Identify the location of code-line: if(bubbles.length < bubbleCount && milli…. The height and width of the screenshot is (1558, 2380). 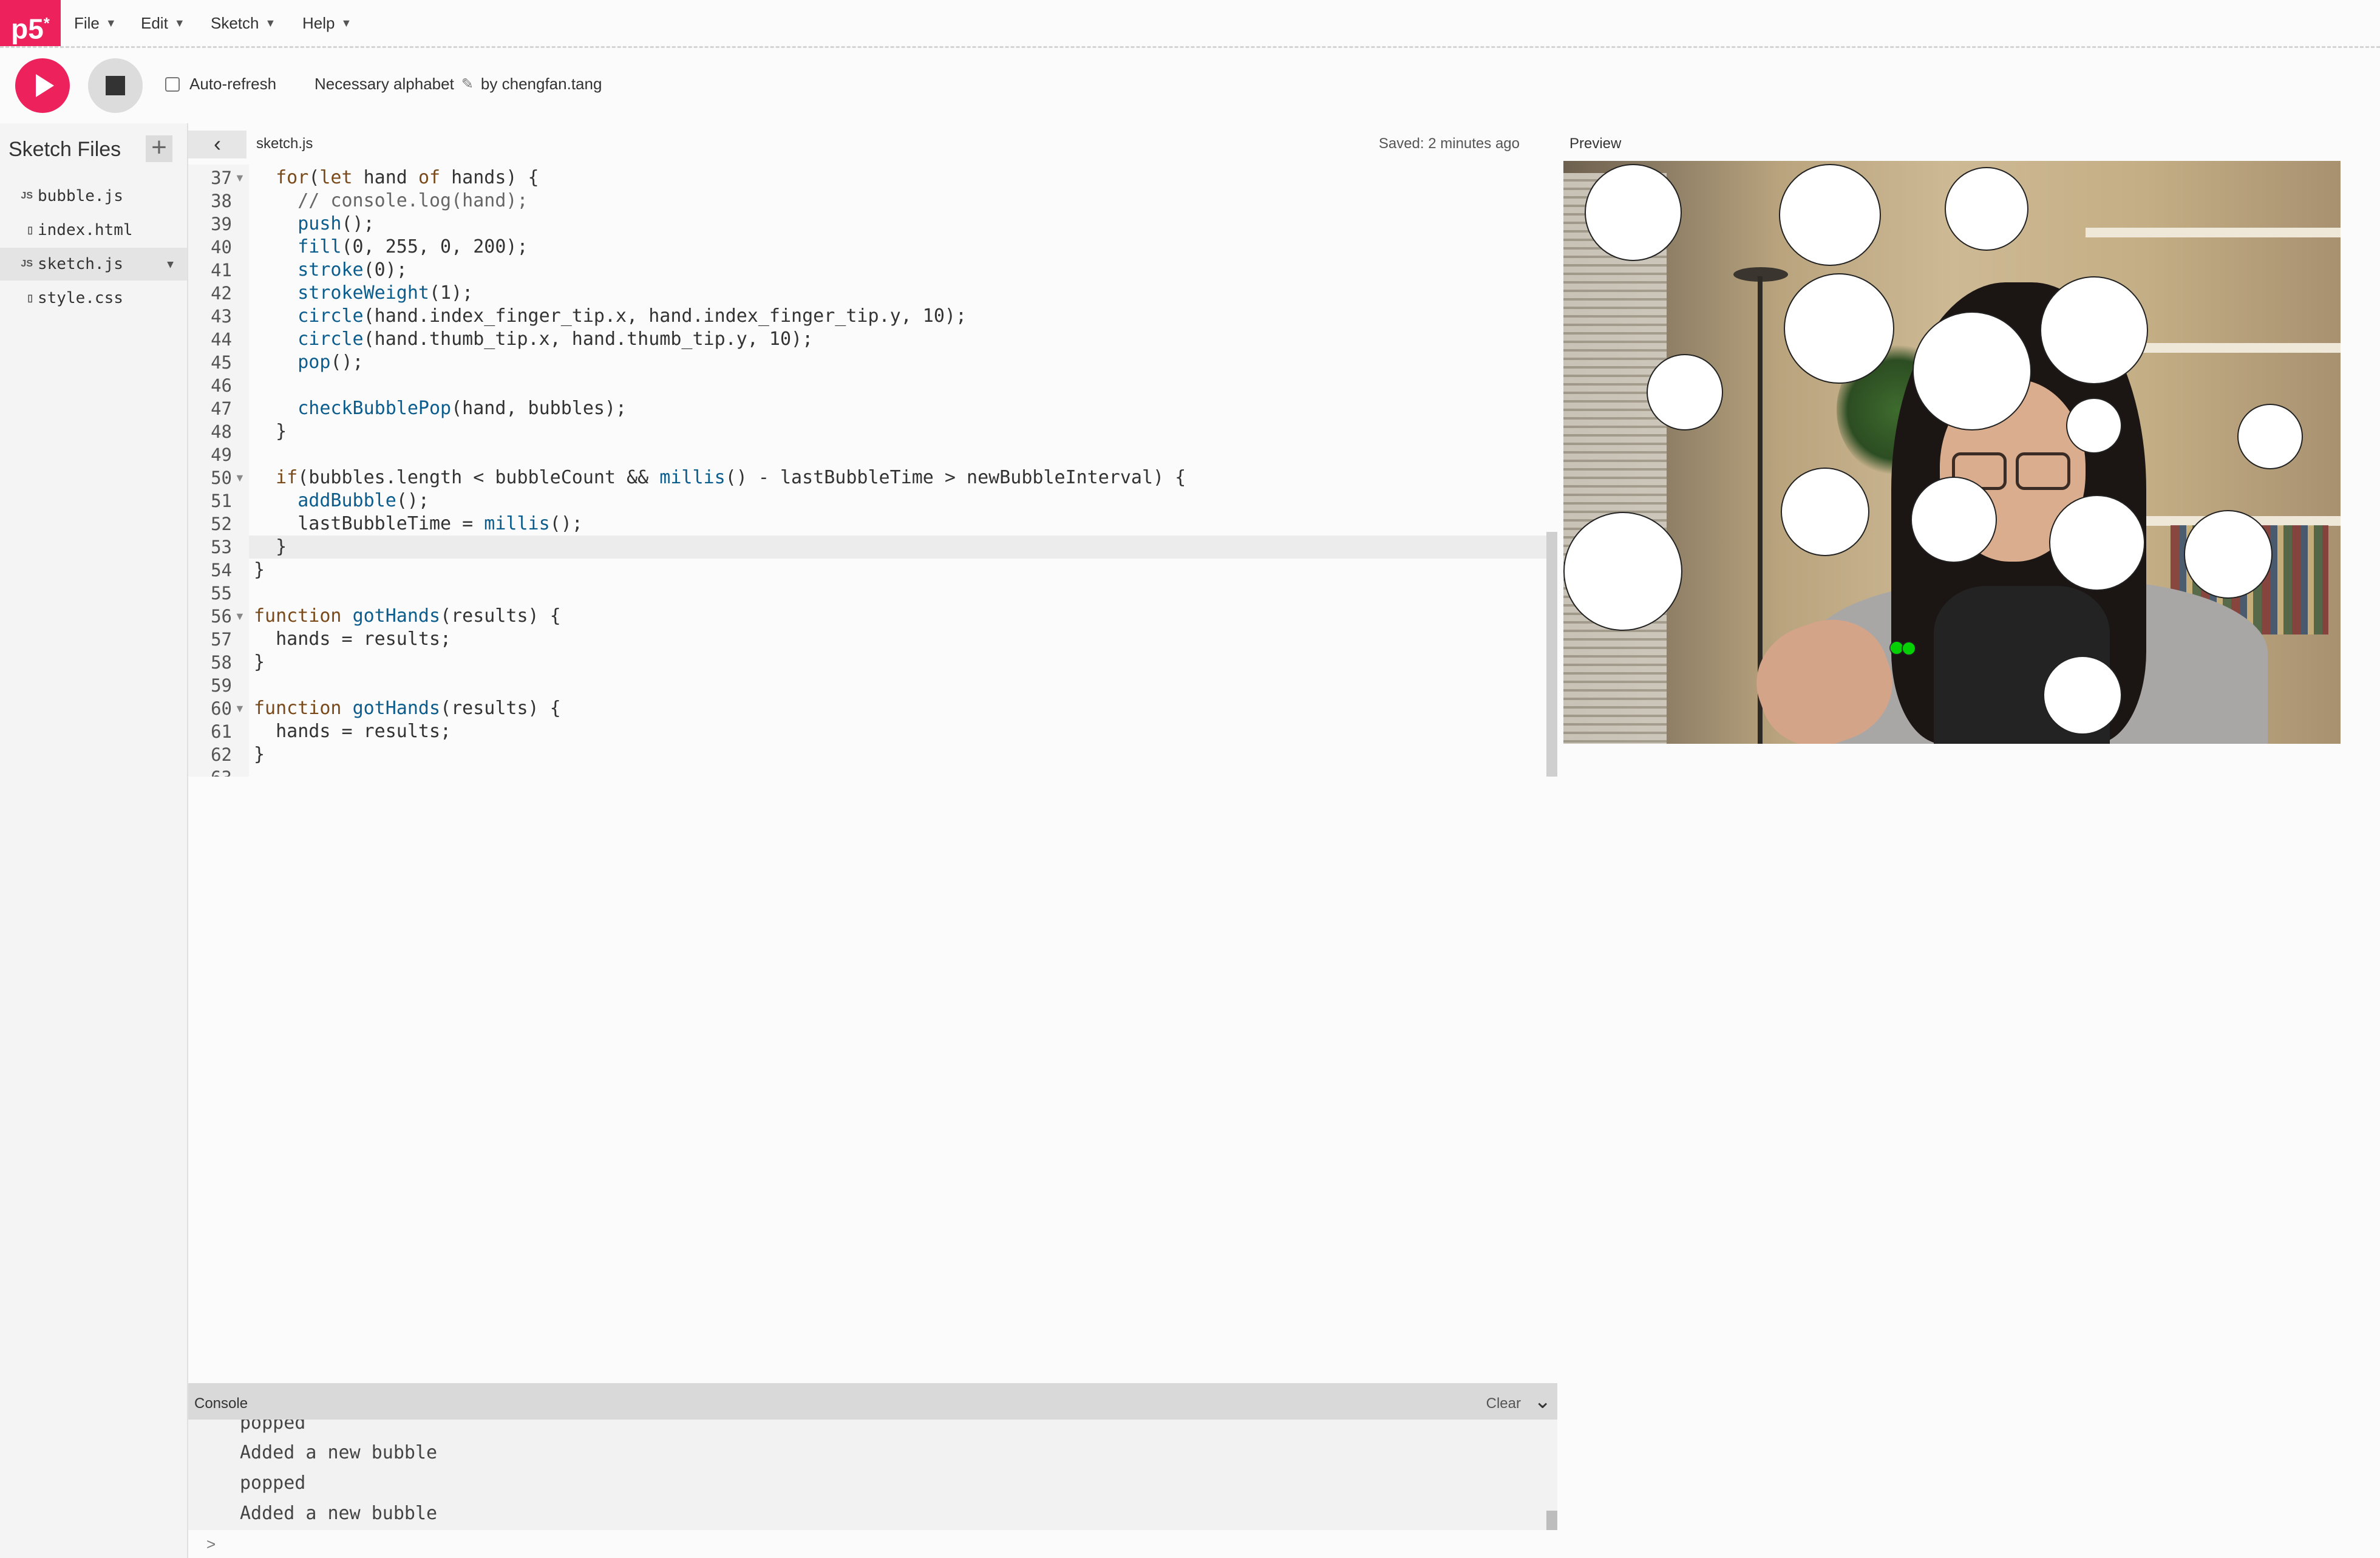
(720, 477).